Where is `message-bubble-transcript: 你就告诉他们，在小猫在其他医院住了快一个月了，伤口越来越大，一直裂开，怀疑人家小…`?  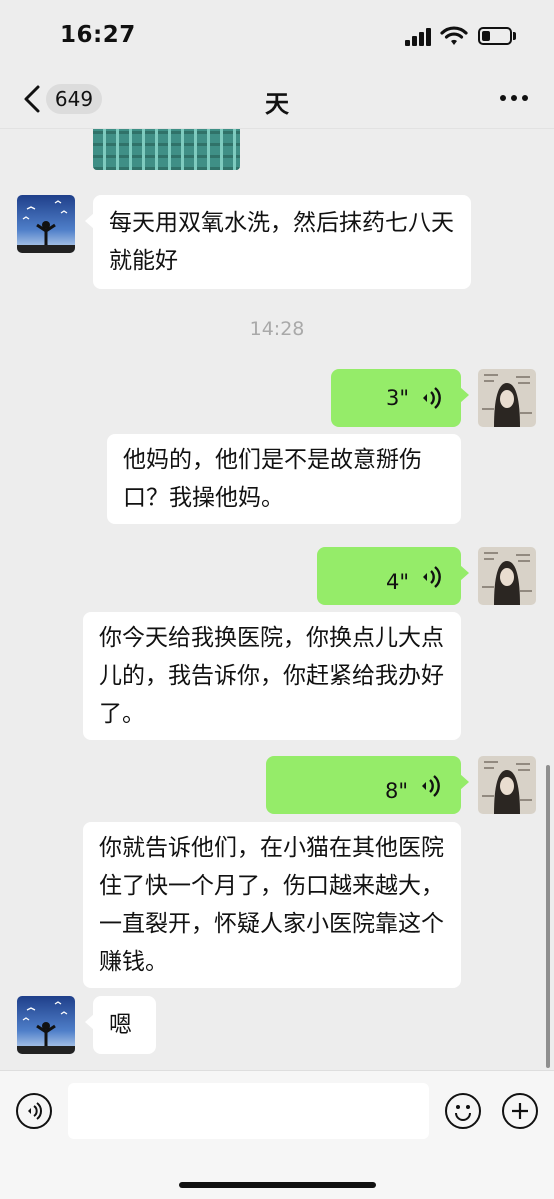
message-bubble-transcript: 你就告诉他们，在小猫在其他医院住了快一个月了，伤口越来越大，一直裂开，怀疑人家小… is located at coordinates (272, 905).